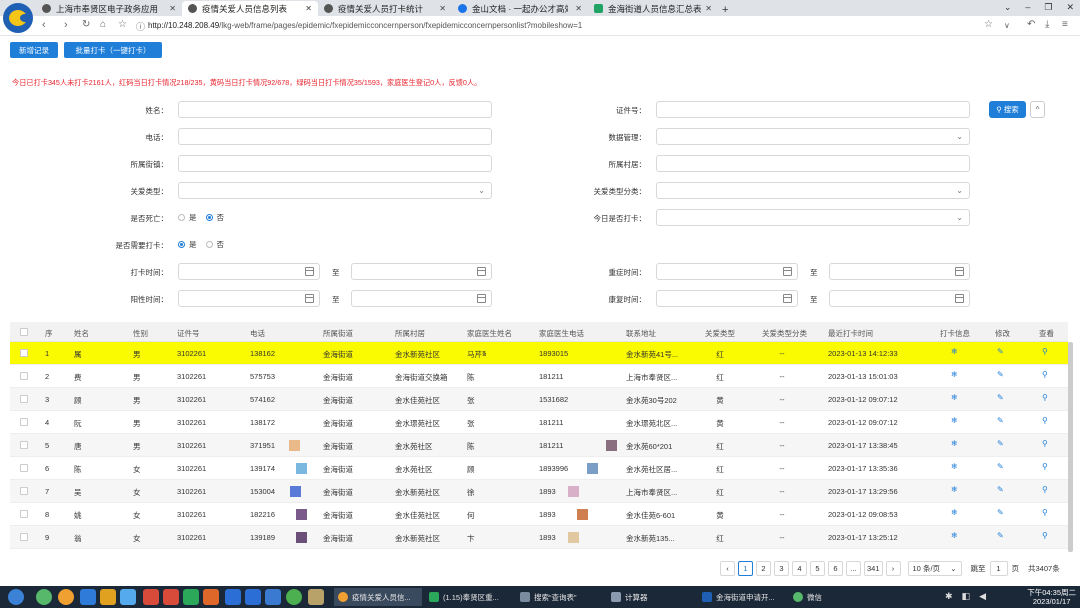 Image resolution: width=1080 pixels, height=608 pixels. I want to click on recover-time-end, so click(899, 298).